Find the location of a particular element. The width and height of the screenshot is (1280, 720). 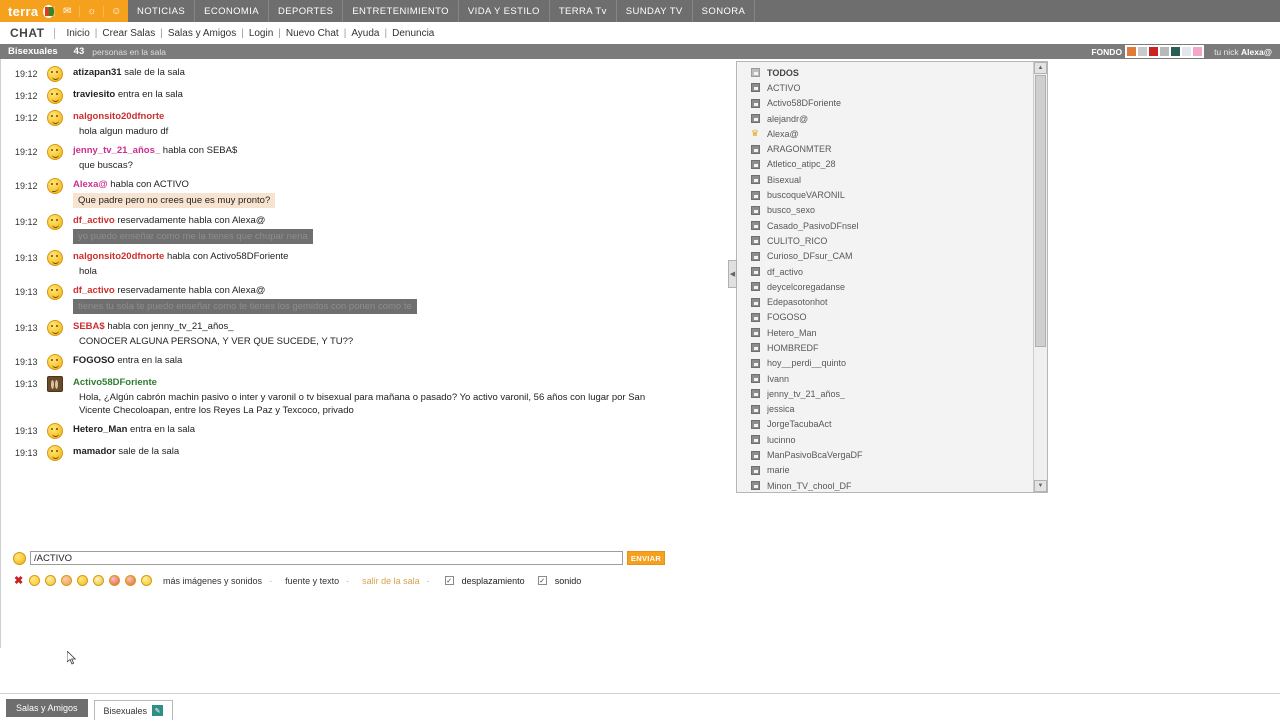

sonido-checkbox: ✓ is located at coordinates (542, 580).